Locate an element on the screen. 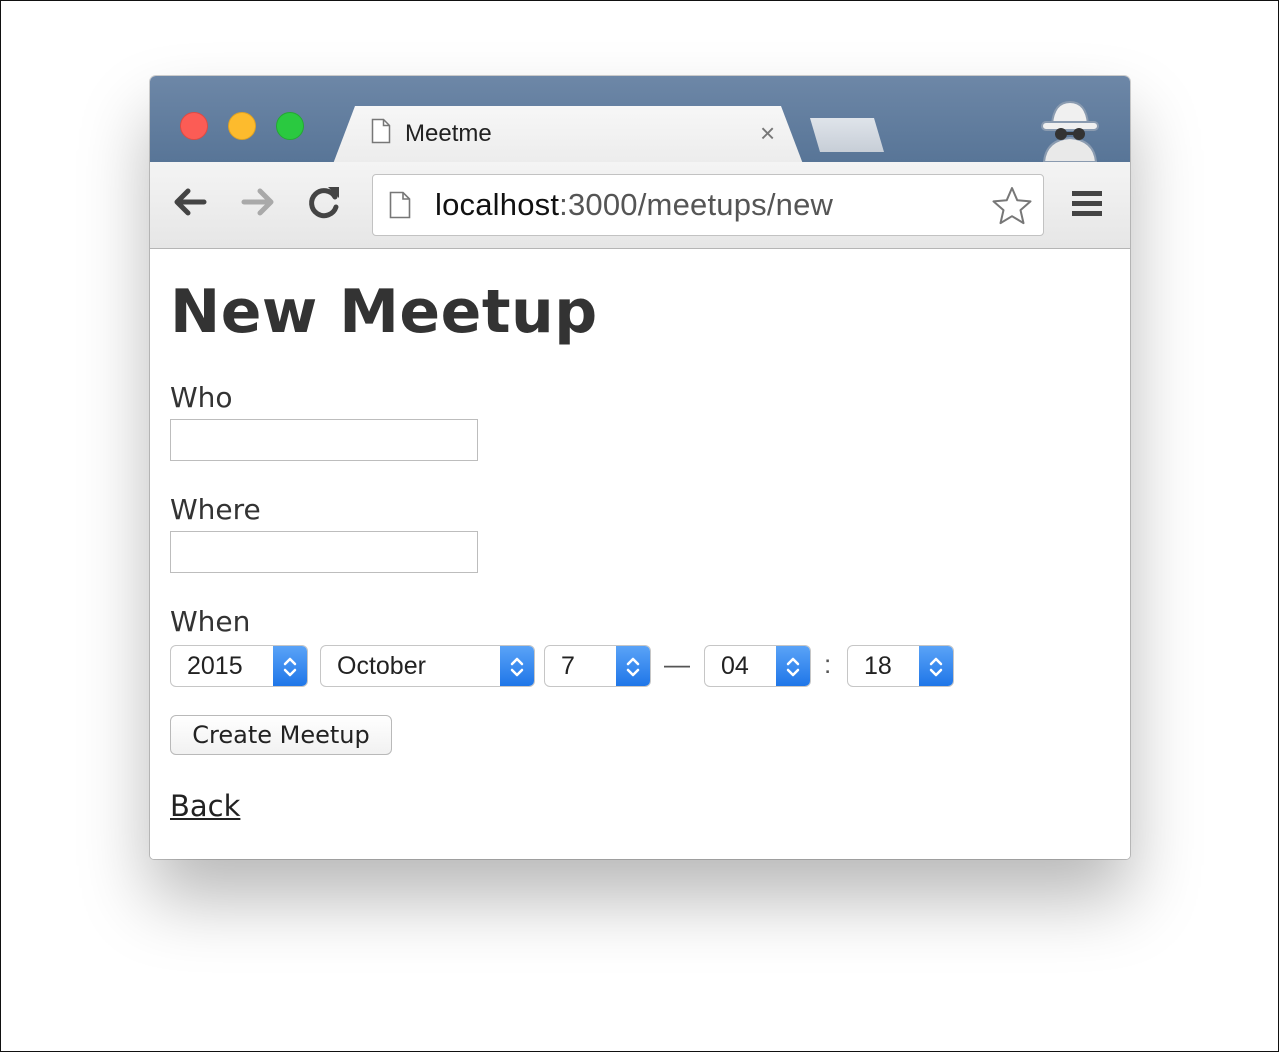  incognito-icon is located at coordinates (1070, 131).